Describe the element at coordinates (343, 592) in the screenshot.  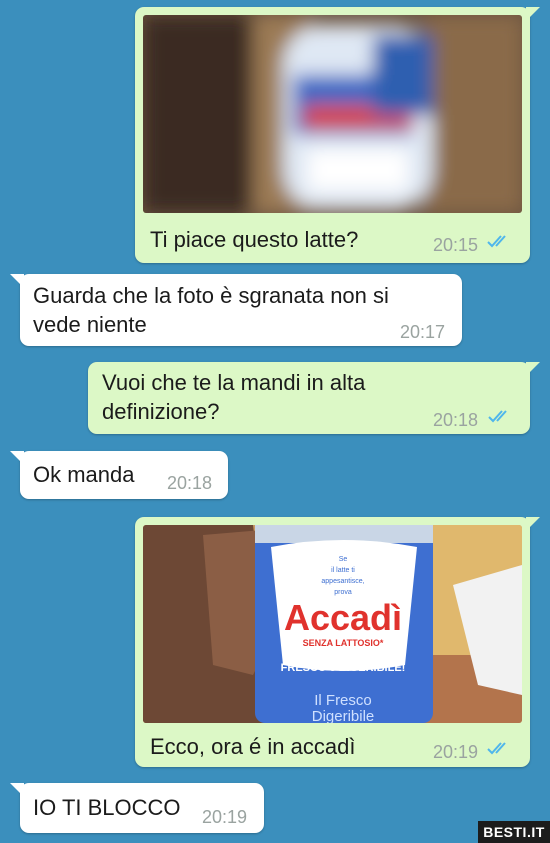
I see `svg-text: prova` at that location.